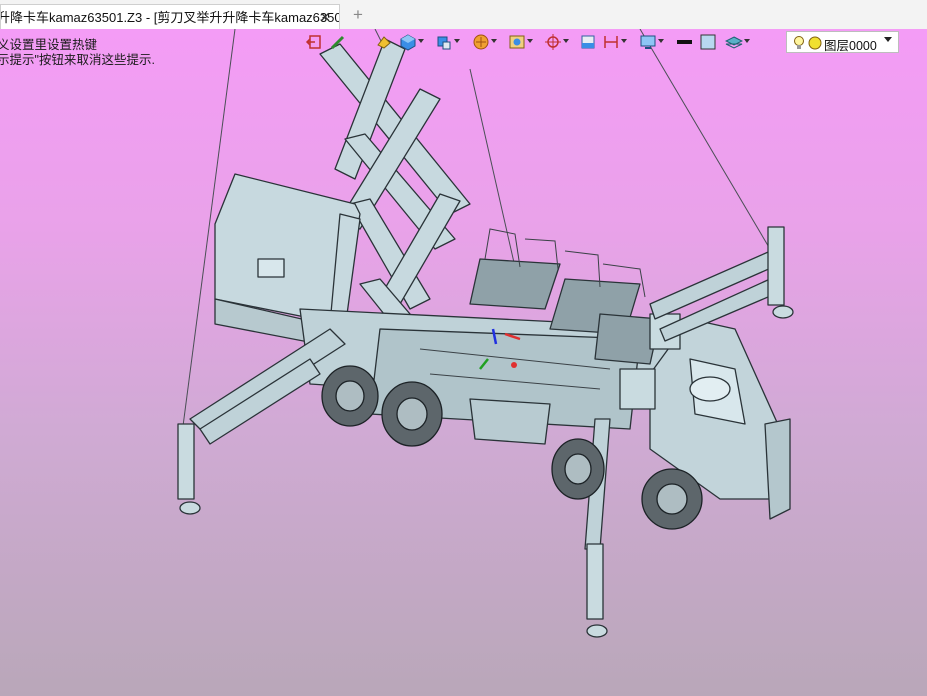  What do you see at coordinates (888, 39) in the screenshot?
I see `chevron-down-icon` at bounding box center [888, 39].